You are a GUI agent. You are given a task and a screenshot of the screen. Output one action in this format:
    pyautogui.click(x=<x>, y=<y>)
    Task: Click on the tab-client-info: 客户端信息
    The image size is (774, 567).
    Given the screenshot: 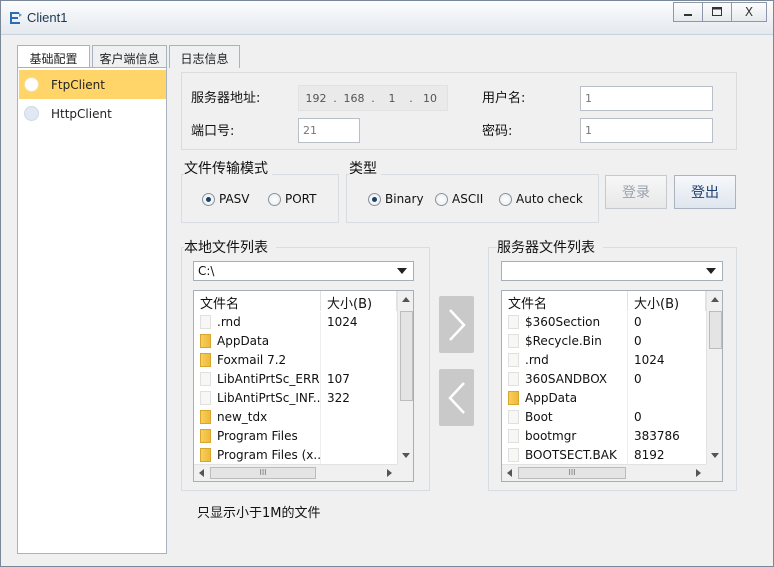 What is the action you would take?
    pyautogui.click(x=129, y=56)
    